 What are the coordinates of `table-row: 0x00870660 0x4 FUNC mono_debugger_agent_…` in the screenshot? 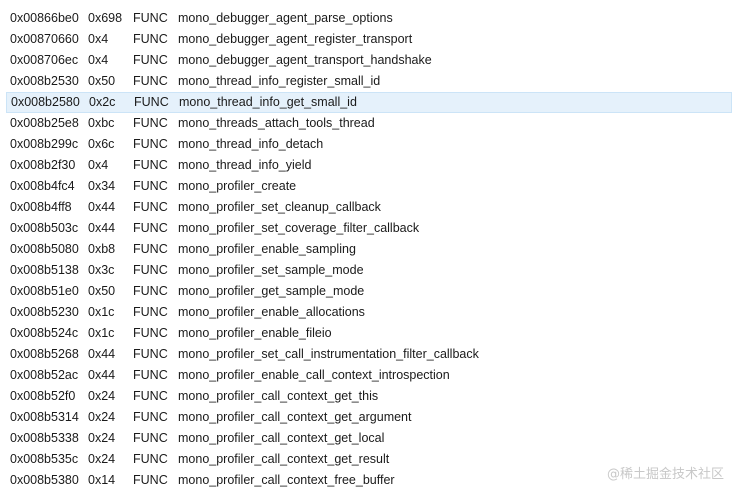 It's located at (369, 39).